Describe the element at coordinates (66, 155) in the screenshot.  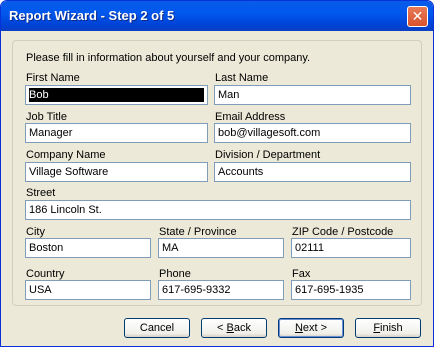
I see `company-label: Company Name` at that location.